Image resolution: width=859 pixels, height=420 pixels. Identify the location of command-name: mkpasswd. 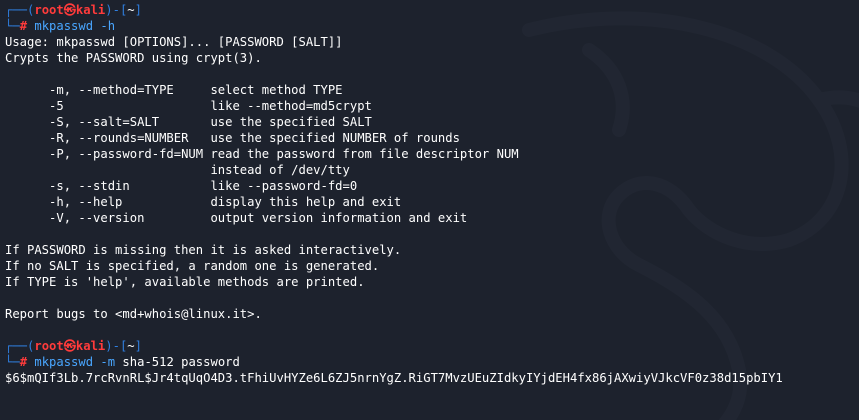
(60, 362).